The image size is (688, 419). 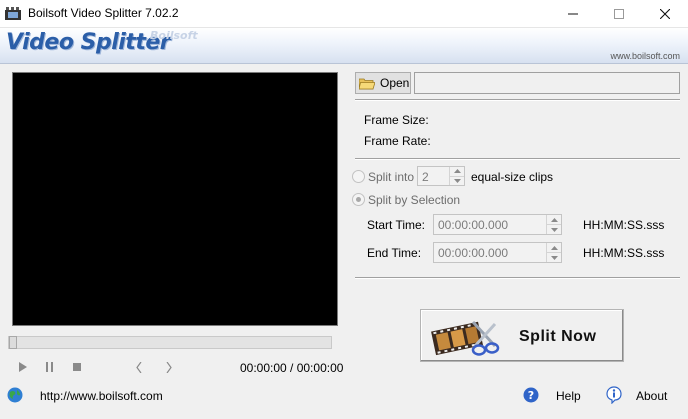 I want to click on stop-icon, so click(x=77, y=367).